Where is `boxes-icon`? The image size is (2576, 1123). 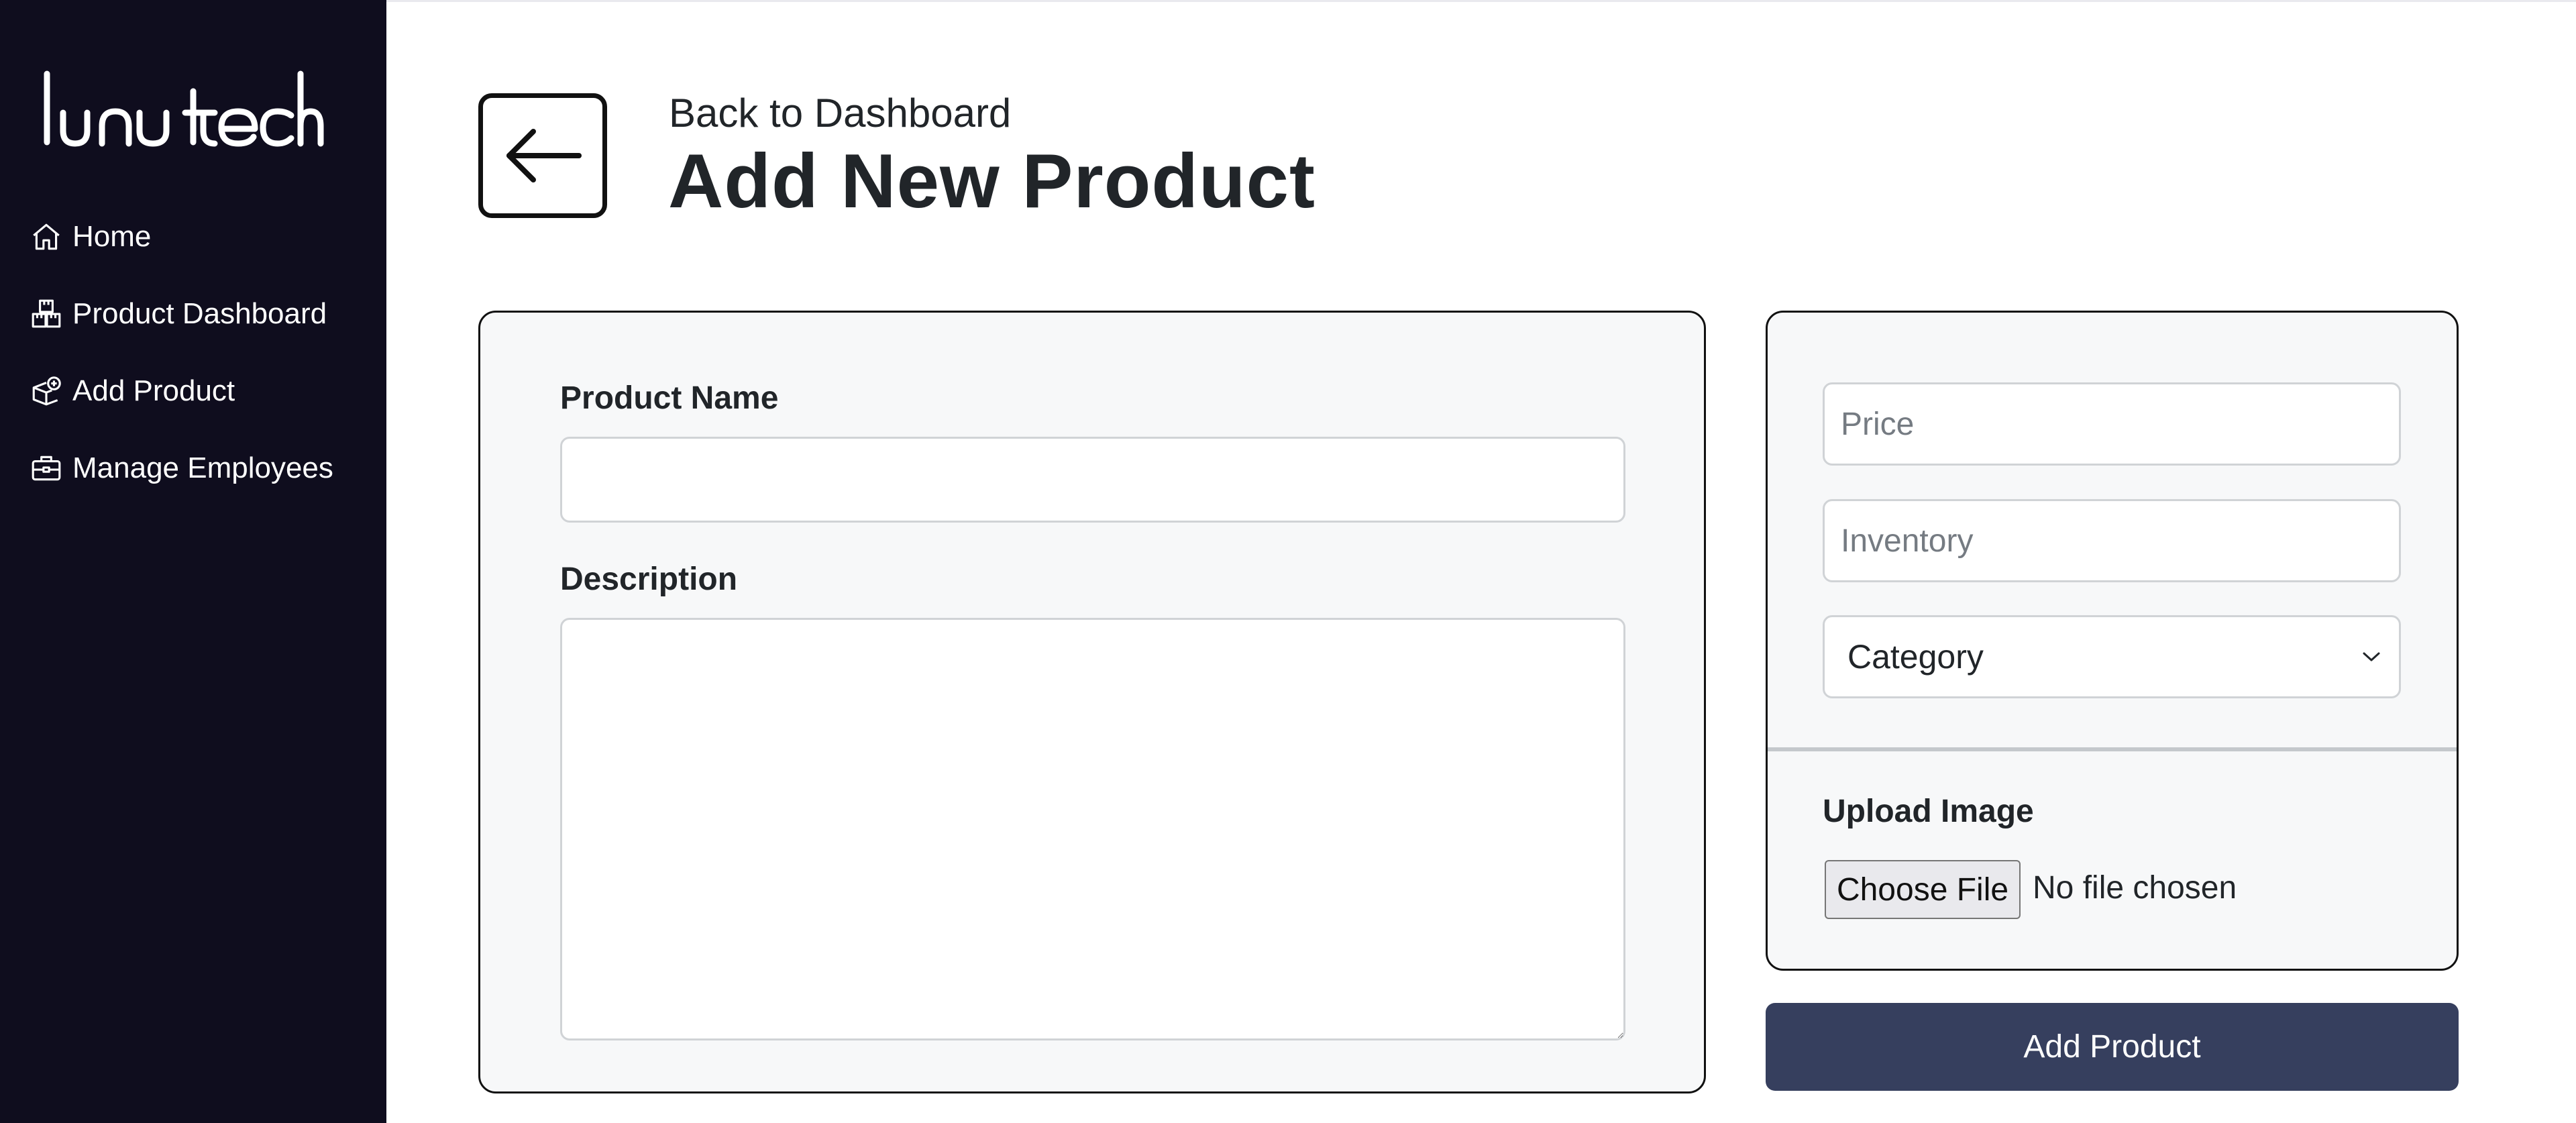
boxes-icon is located at coordinates (46, 313).